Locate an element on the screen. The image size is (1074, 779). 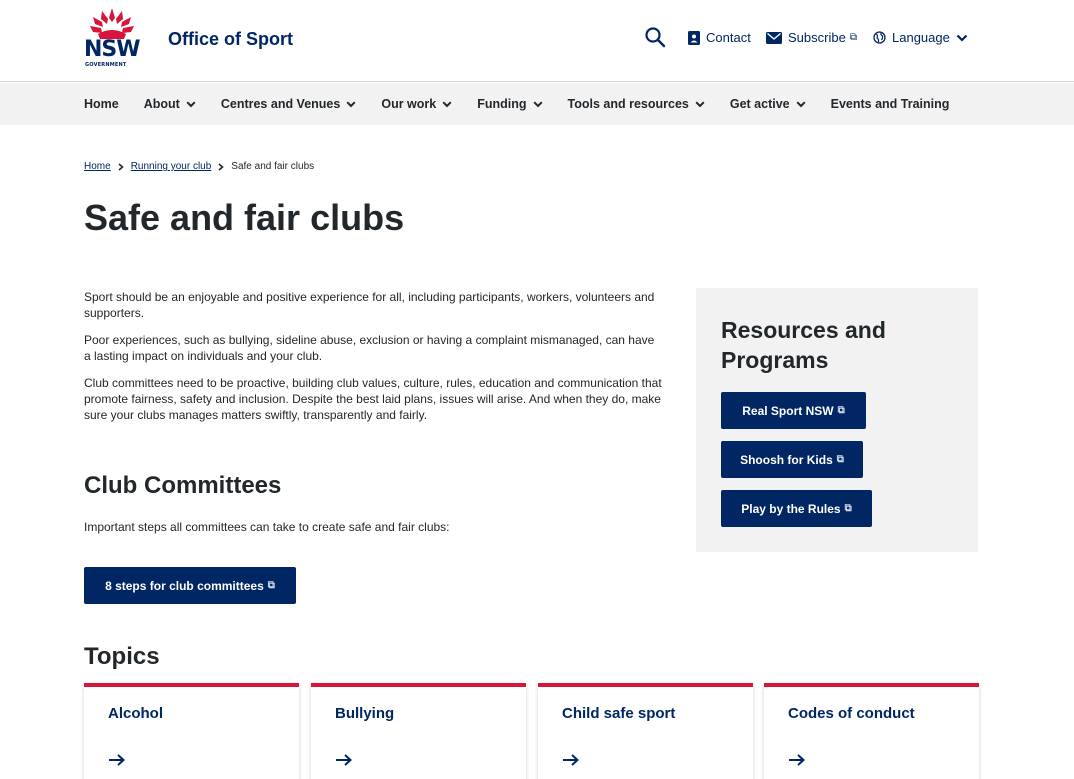
language-selector: Language is located at coordinates (923, 37).